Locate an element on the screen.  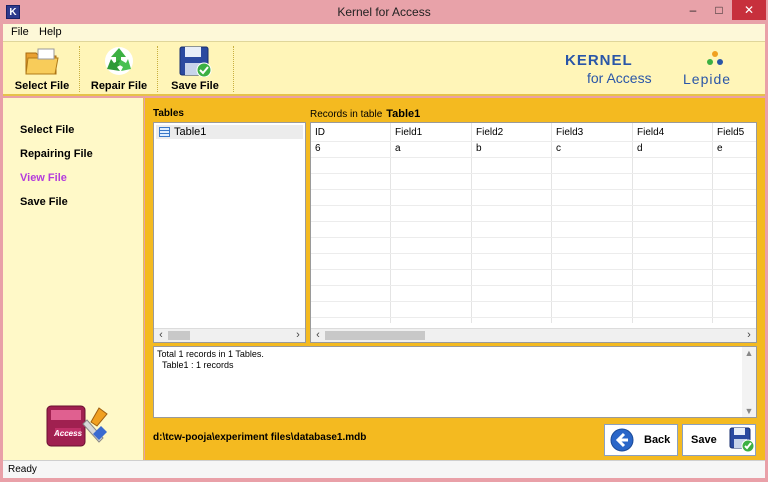
column-header-field4: Field4 is located at coordinates (648, 133).